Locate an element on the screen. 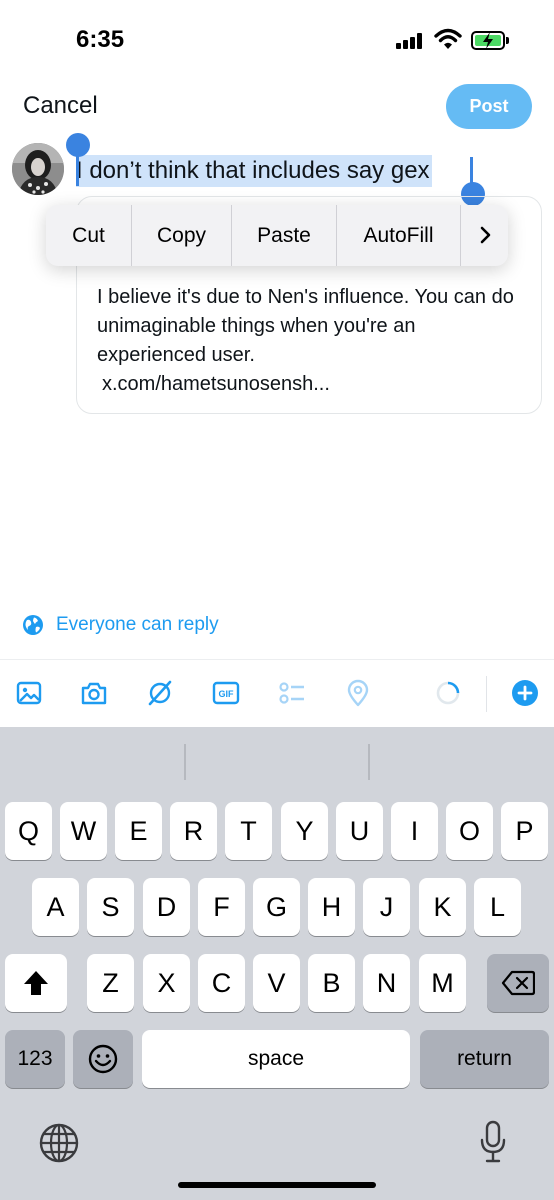 Image resolution: width=554 pixels, height=1200 pixels. post-button: Post is located at coordinates (489, 106).